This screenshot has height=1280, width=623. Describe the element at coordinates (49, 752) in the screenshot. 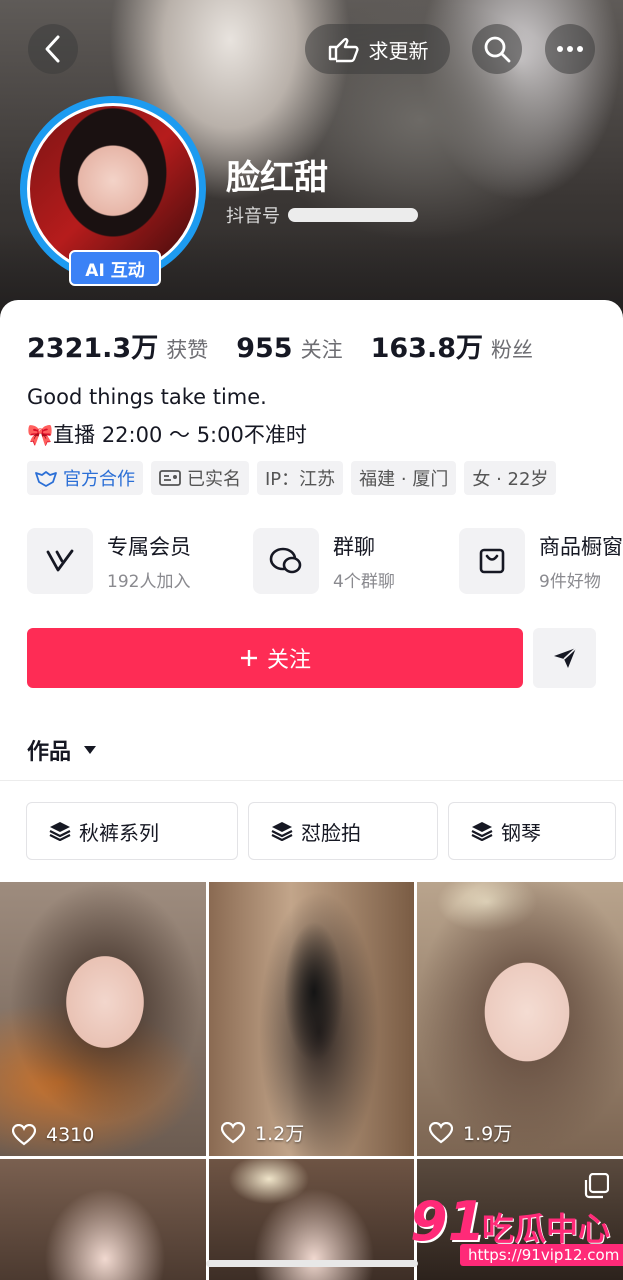

I see `tab-works-label: 作品` at that location.